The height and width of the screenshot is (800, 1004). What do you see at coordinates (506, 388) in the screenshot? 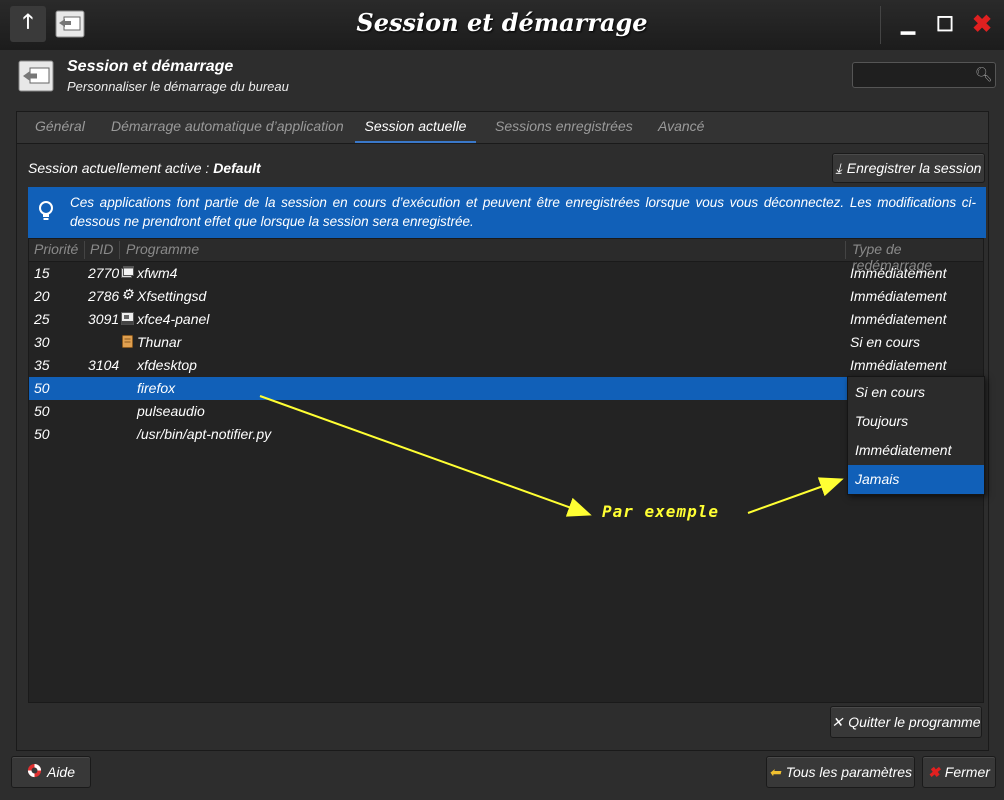
I see `table-row-selected: 50 firefox` at bounding box center [506, 388].